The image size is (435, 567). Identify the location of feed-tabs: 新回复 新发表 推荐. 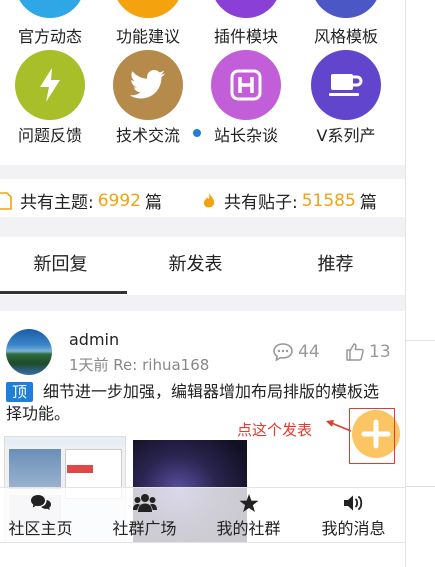
(202, 266).